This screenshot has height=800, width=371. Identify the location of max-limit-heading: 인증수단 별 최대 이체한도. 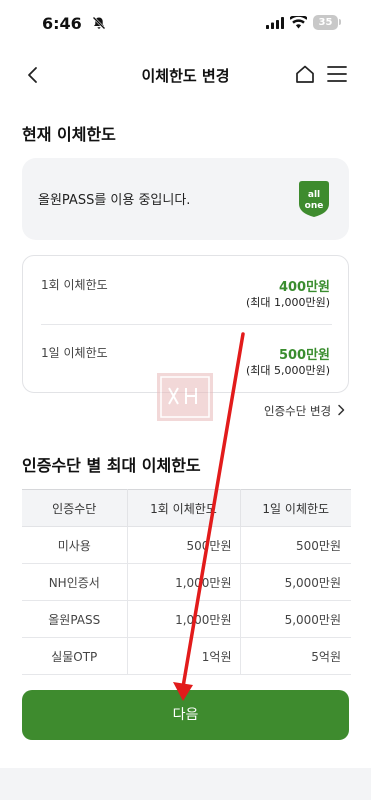
(111, 465).